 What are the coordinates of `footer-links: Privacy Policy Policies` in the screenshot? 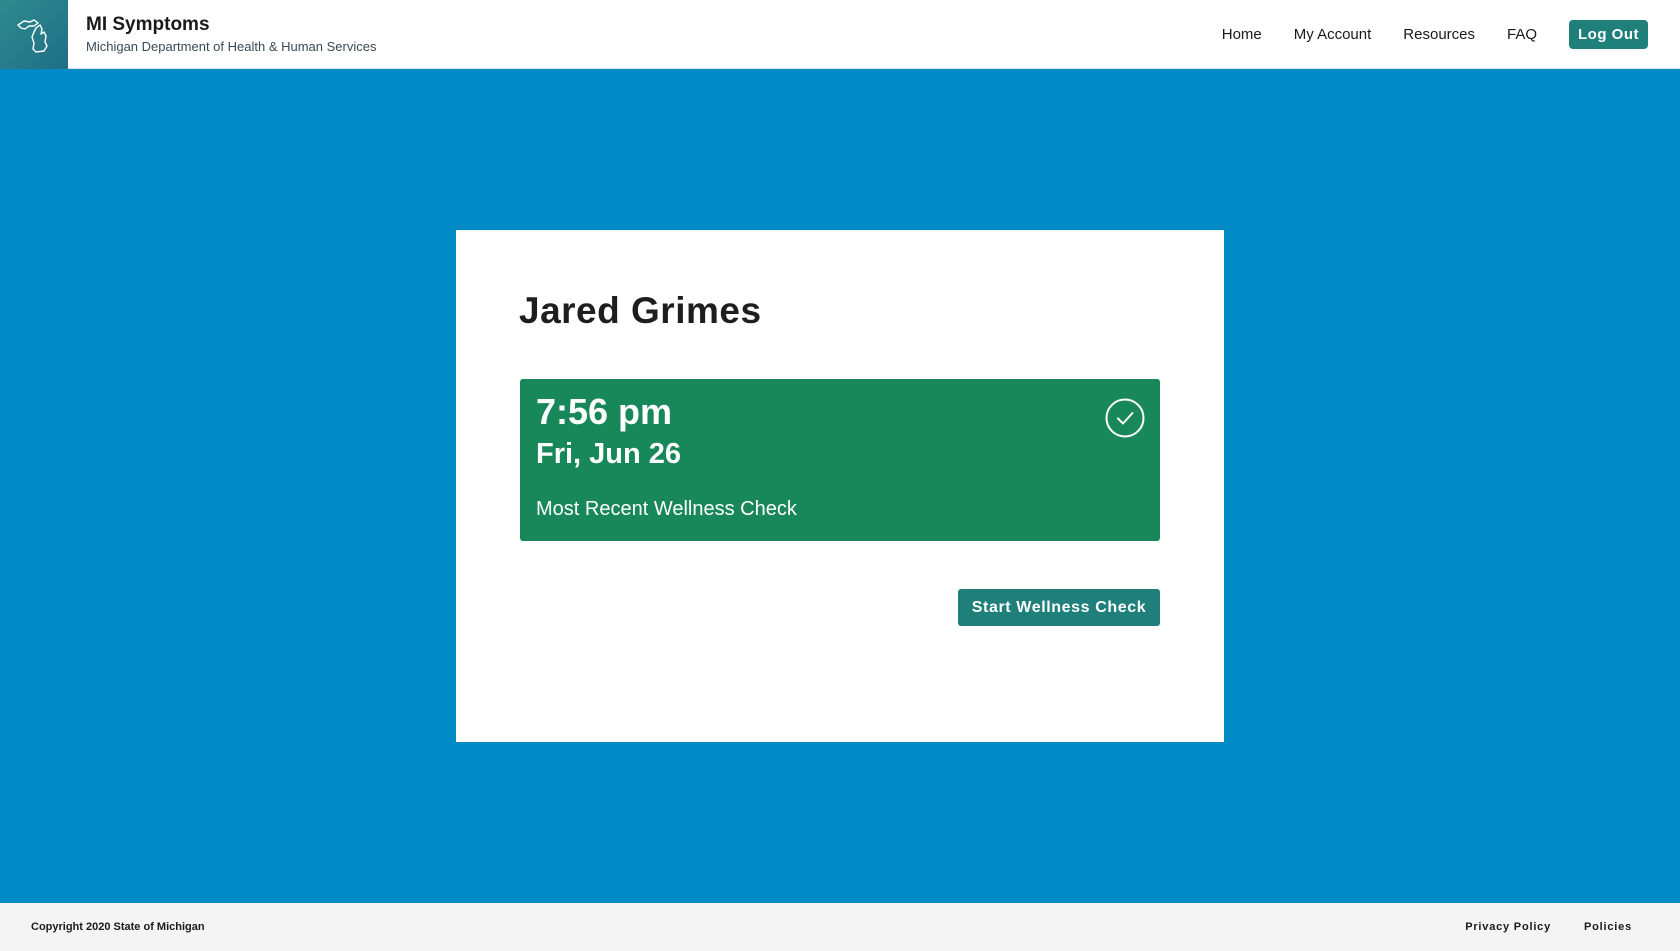 It's located at (1532, 927).